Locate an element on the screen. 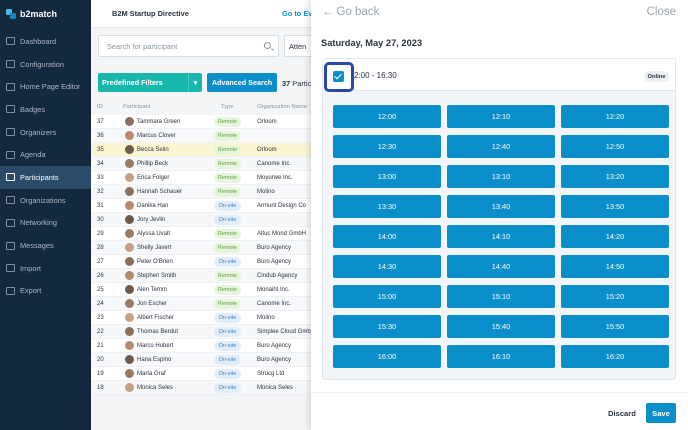  sidebar-item-export: Export is located at coordinates (45, 291).